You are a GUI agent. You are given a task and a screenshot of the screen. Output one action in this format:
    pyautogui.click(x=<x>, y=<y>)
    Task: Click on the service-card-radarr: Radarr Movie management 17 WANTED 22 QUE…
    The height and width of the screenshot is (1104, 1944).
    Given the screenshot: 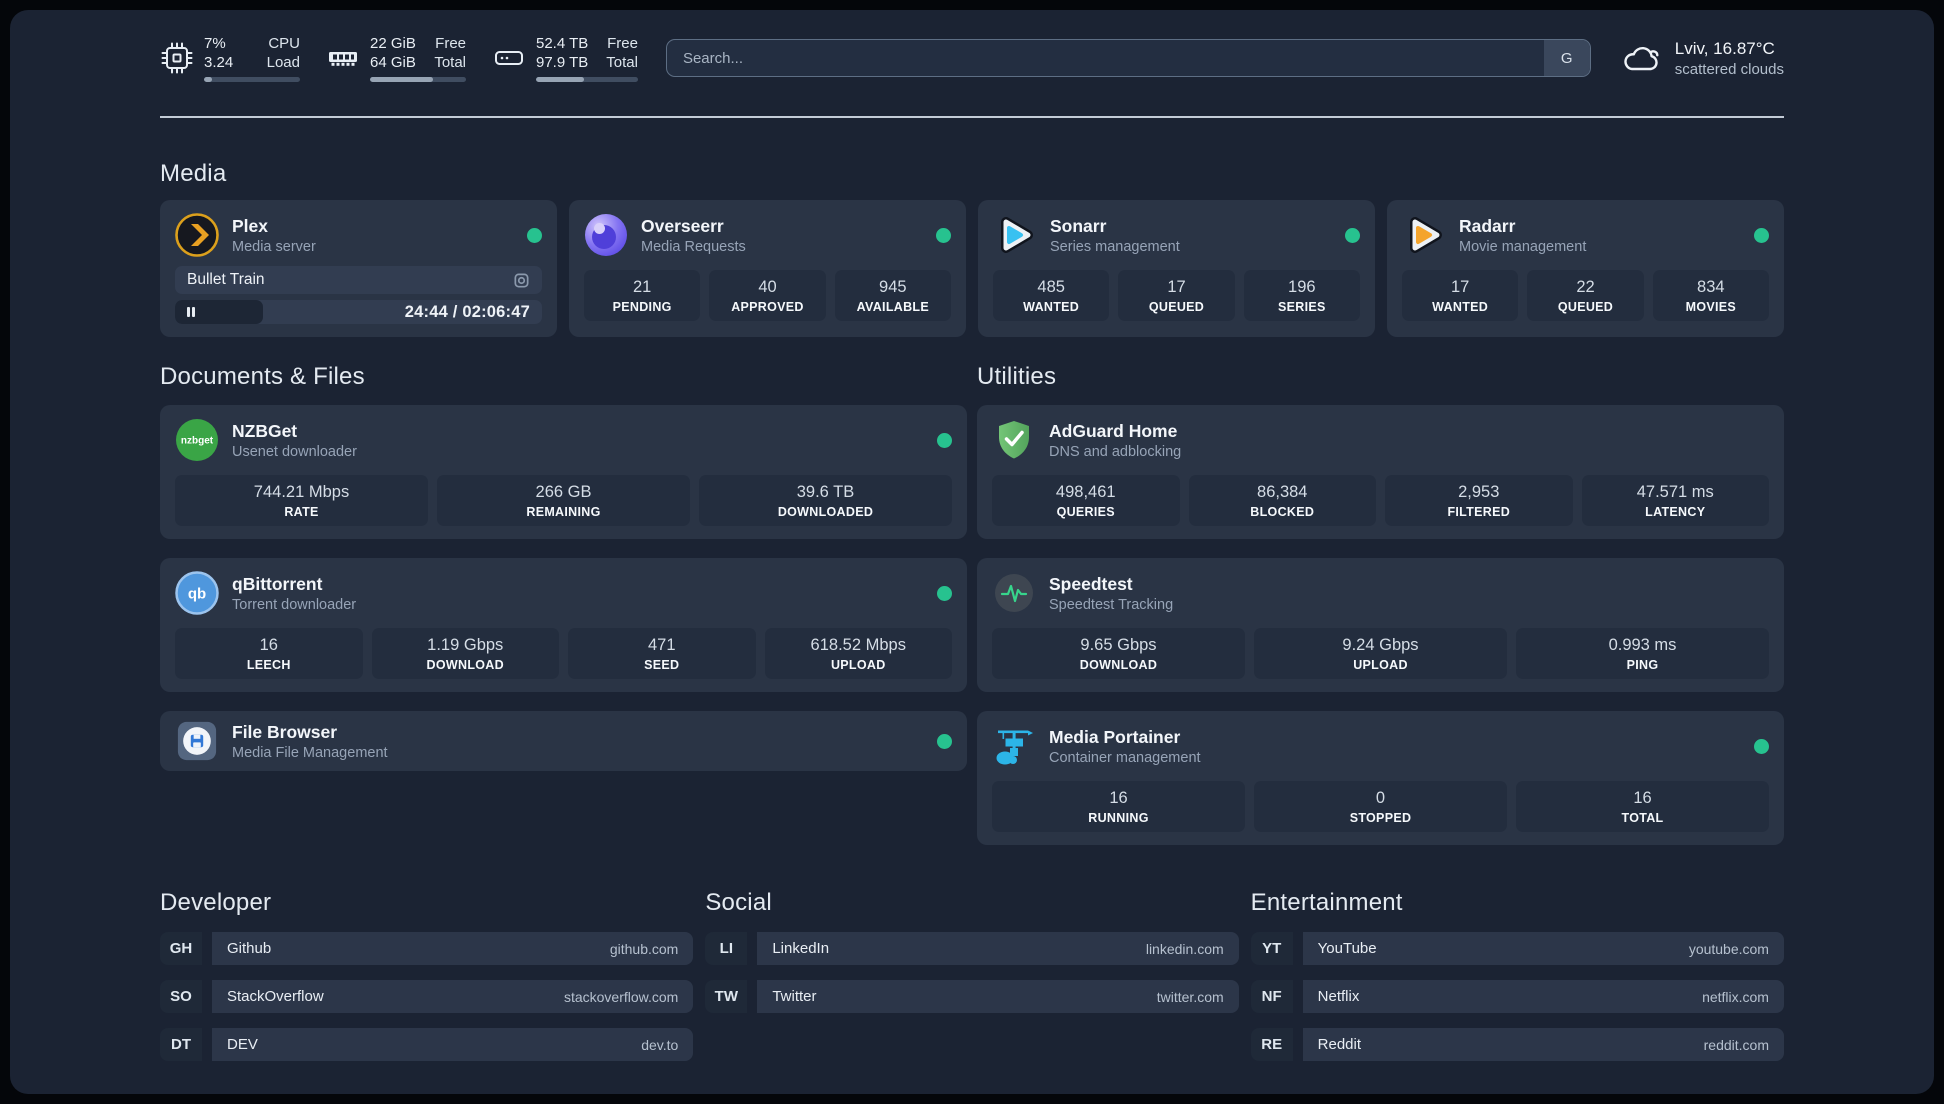 What is the action you would take?
    pyautogui.click(x=1585, y=268)
    